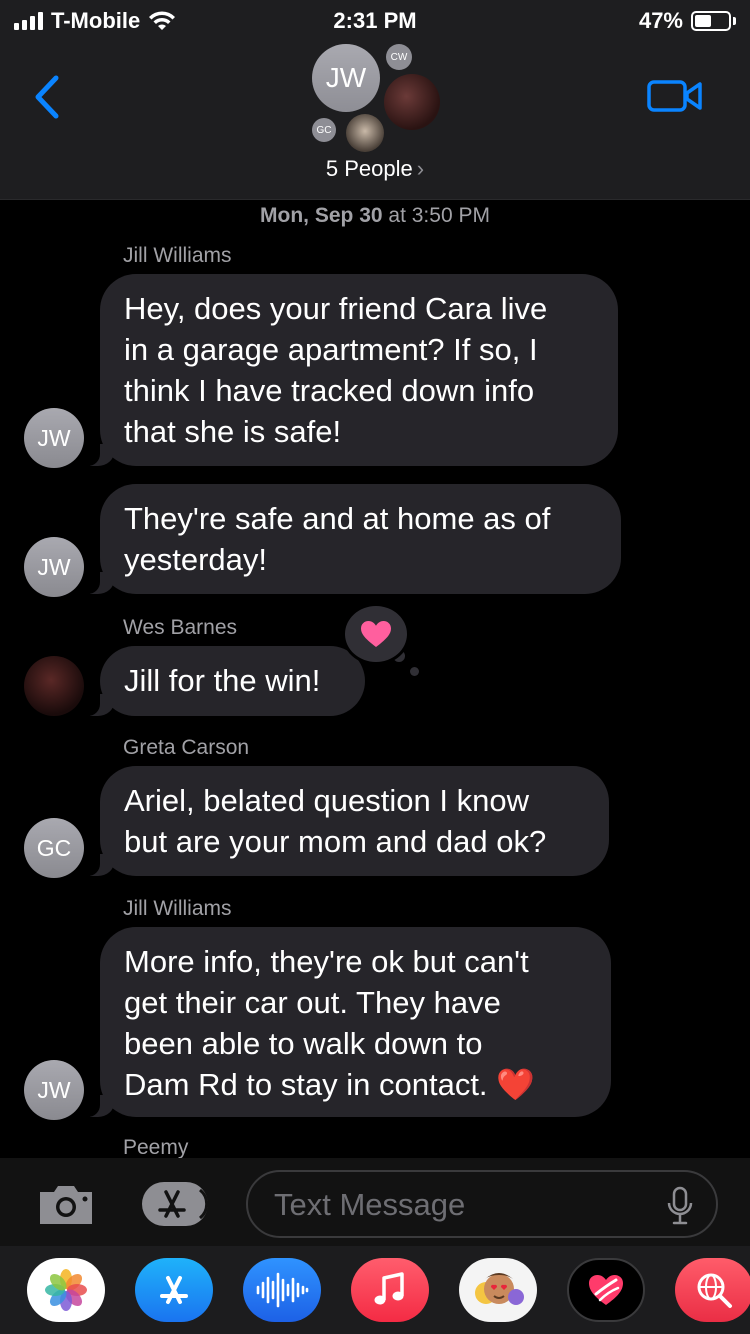 The image size is (750, 1334). What do you see at coordinates (606, 1290) in the screenshot?
I see `digital-touch-app-icon` at bounding box center [606, 1290].